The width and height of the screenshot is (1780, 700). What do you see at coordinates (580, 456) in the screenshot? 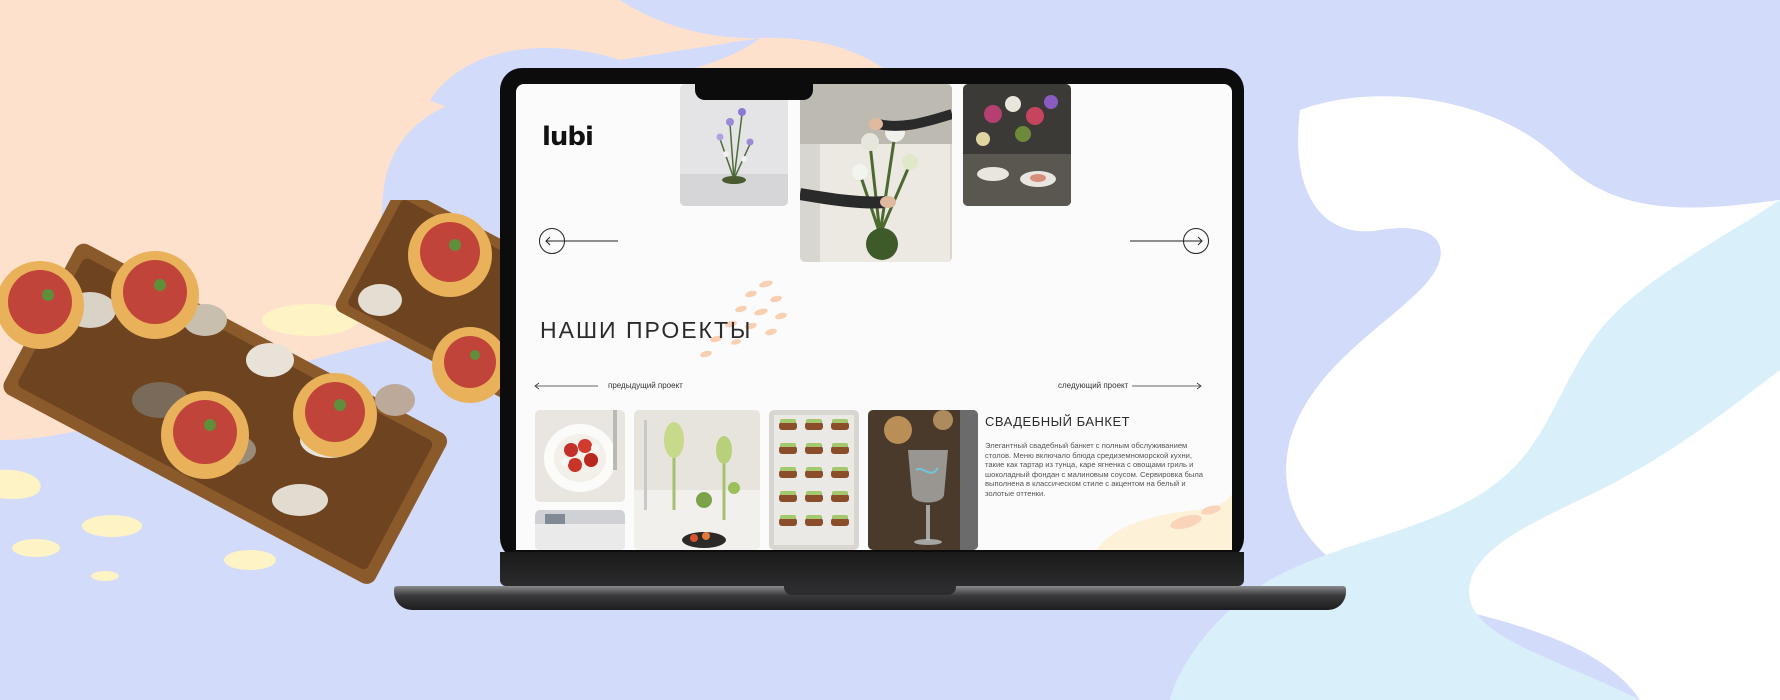
I see `project-photo-dessert-plate` at bounding box center [580, 456].